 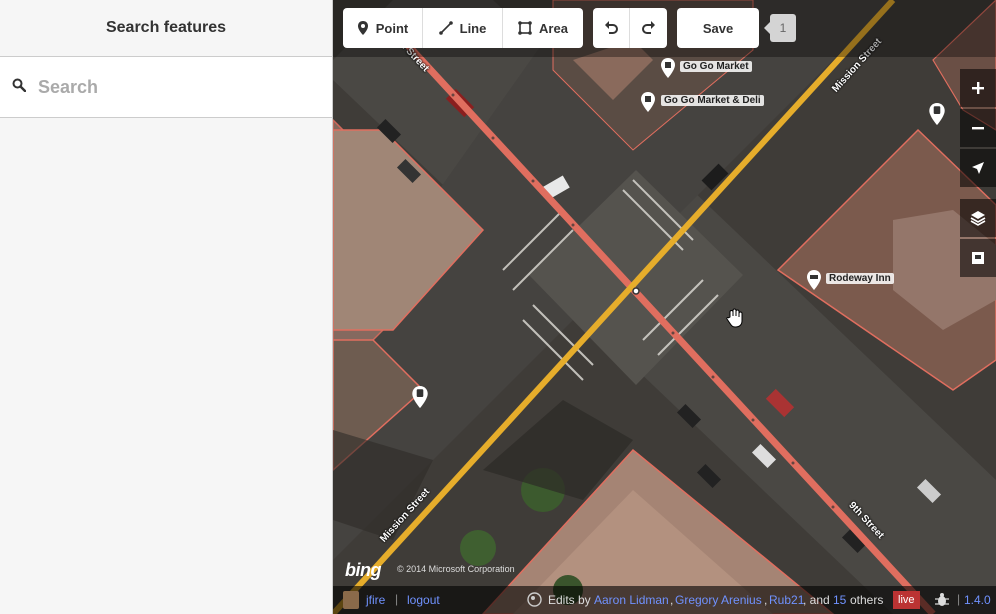 I want to click on poi-label-go-go-market: Go Go Market, so click(x=716, y=66).